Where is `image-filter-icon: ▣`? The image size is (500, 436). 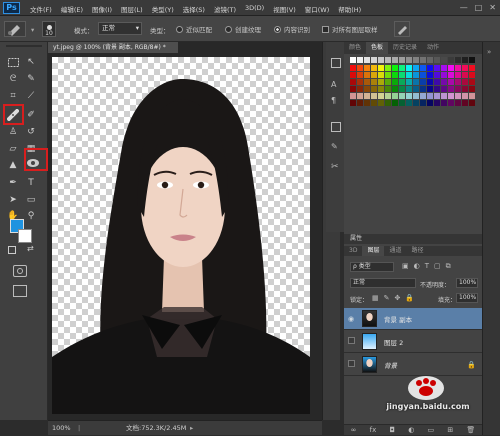 image-filter-icon: ▣ is located at coordinates (405, 266).